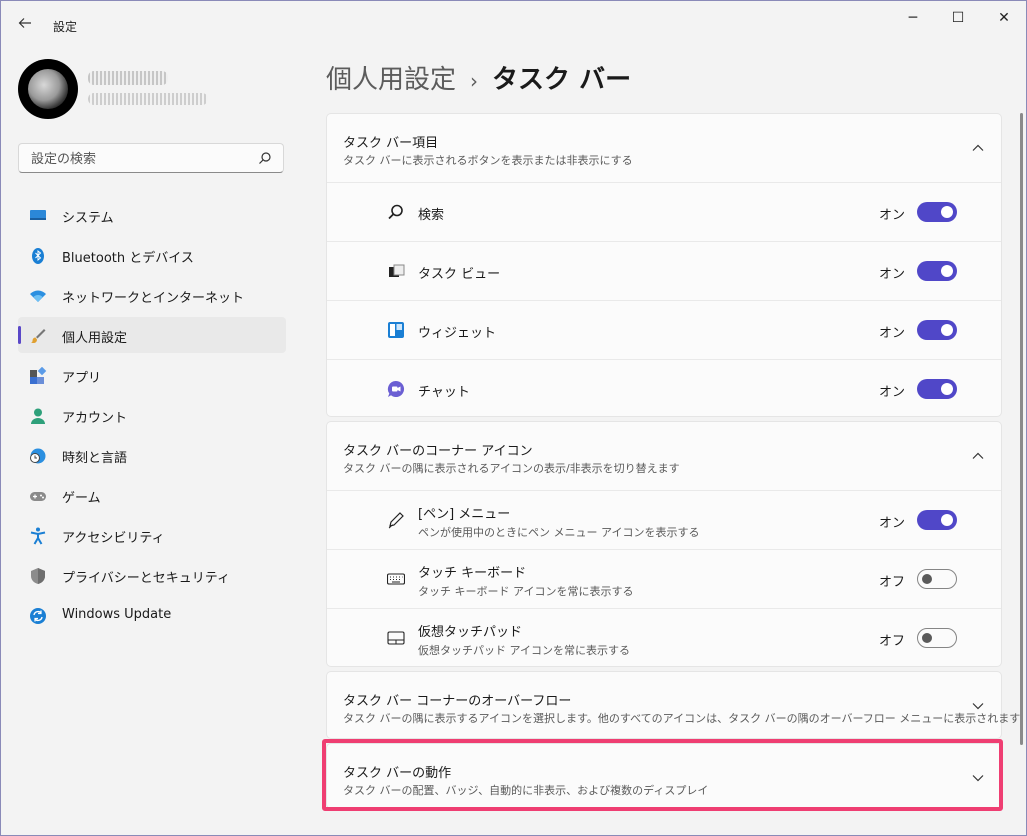 The image size is (1027, 836). I want to click on user-name-blurred, so click(128, 78).